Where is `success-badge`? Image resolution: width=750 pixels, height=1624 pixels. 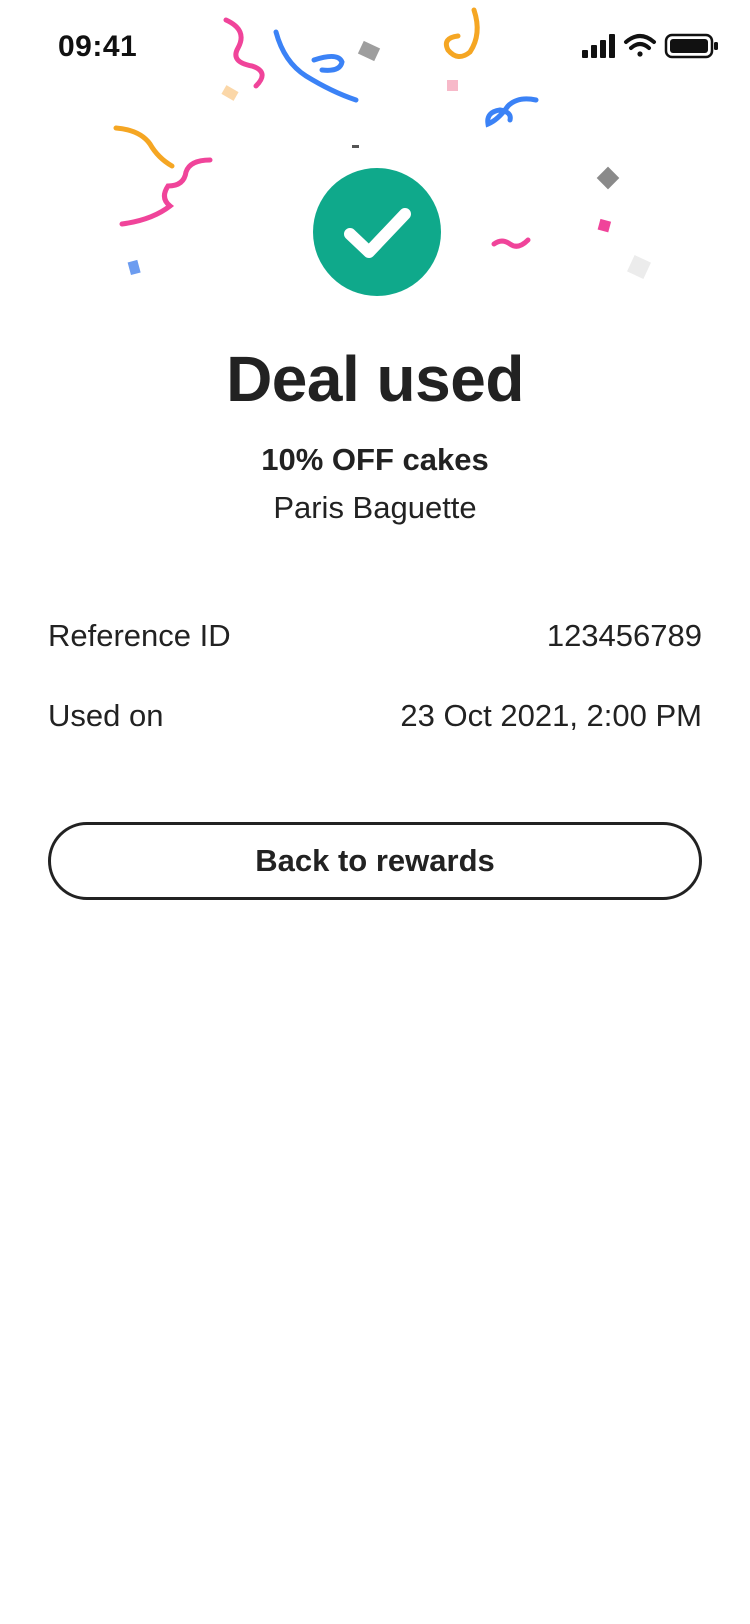
success-badge is located at coordinates (377, 232).